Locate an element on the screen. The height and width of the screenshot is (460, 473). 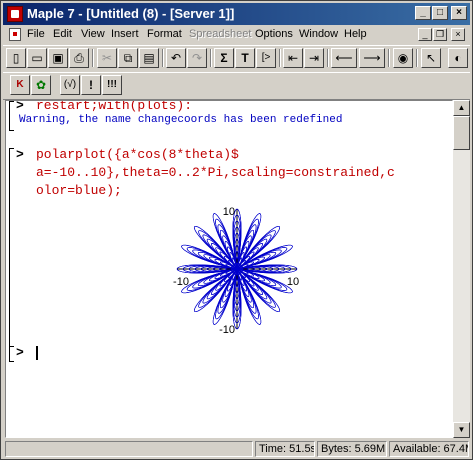
polar-plot: -10 10 10 -10 is located at coordinates (236, 273).